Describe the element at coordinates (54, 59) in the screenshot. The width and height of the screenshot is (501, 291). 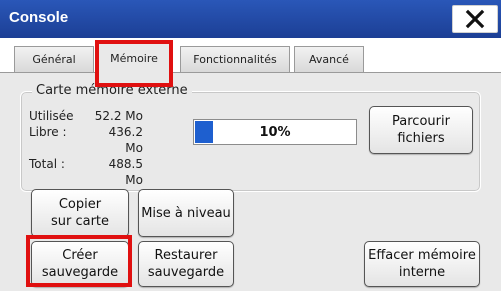
I see `tab-general: Général` at that location.